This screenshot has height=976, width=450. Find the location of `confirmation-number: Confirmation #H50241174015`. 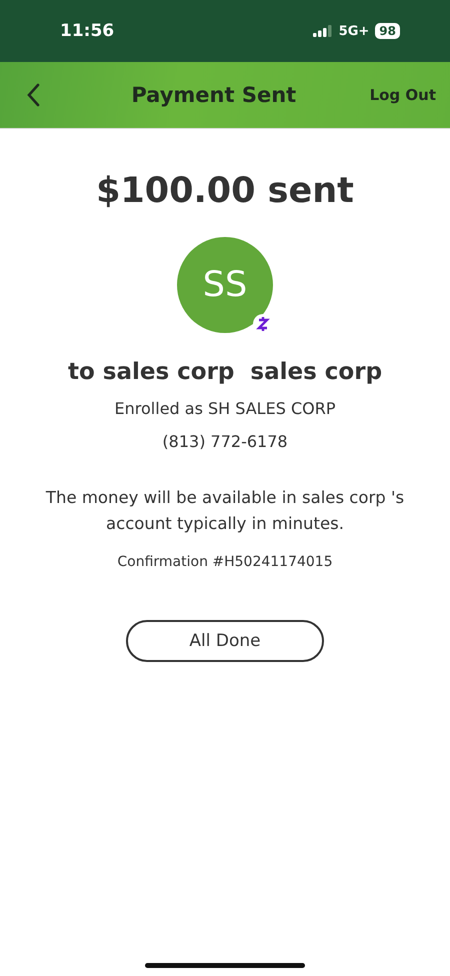

confirmation-number: Confirmation #H50241174015 is located at coordinates (225, 562).